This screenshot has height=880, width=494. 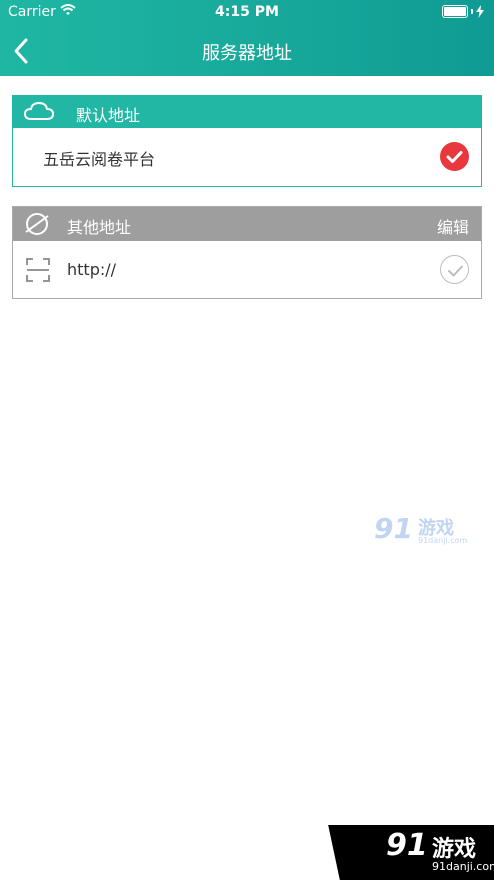 What do you see at coordinates (247, 53) in the screenshot?
I see `page-title: 服务器地址` at bounding box center [247, 53].